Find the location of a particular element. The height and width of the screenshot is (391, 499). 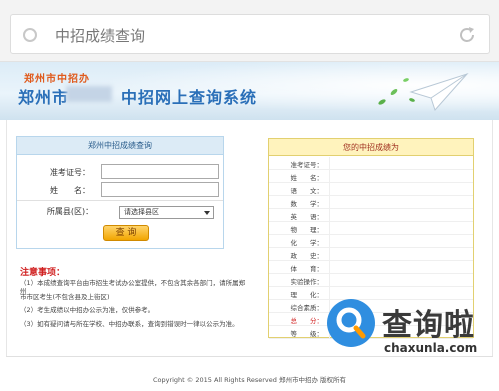

banner-title-prefix: 郑州市 is located at coordinates (44, 97).